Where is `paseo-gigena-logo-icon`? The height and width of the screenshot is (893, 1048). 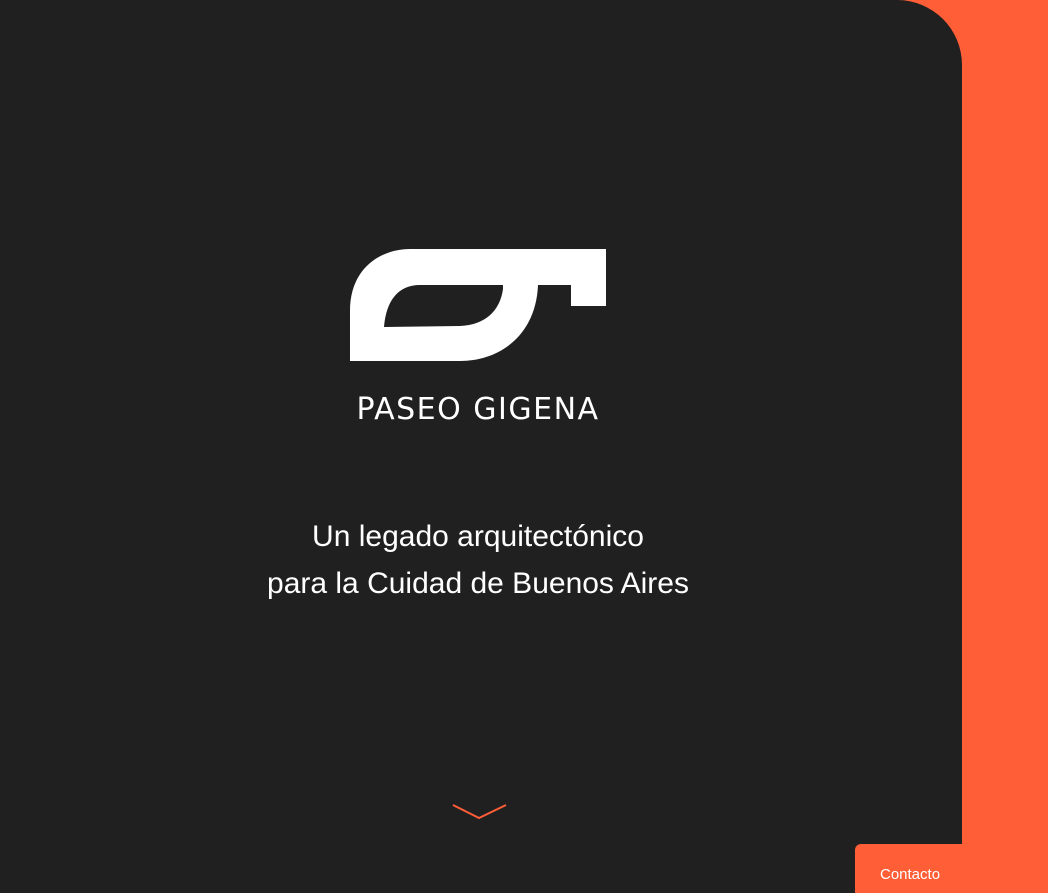
paseo-gigena-logo-icon is located at coordinates (478, 305).